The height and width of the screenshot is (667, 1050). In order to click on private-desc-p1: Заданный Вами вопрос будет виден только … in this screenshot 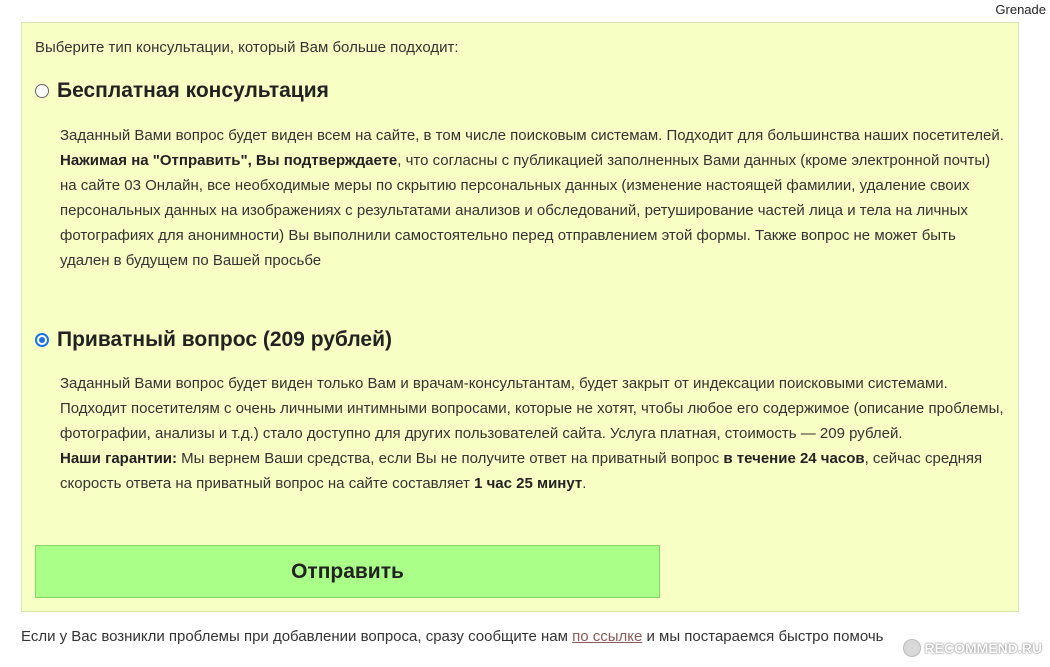, I will do `click(532, 408)`.